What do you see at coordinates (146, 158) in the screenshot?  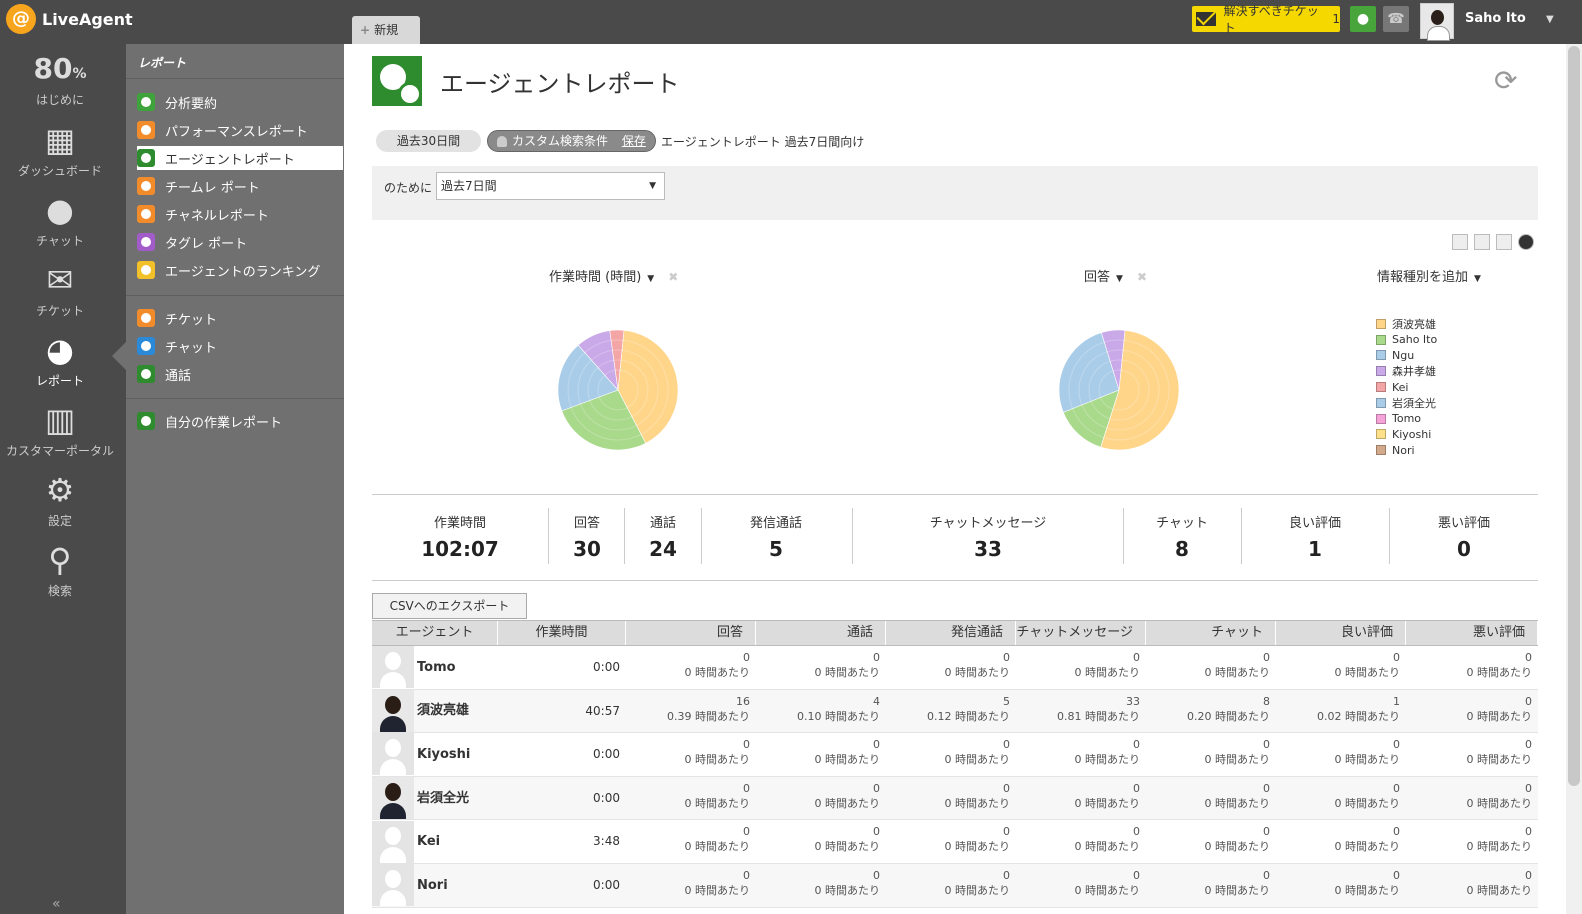 I see `report-icon` at bounding box center [146, 158].